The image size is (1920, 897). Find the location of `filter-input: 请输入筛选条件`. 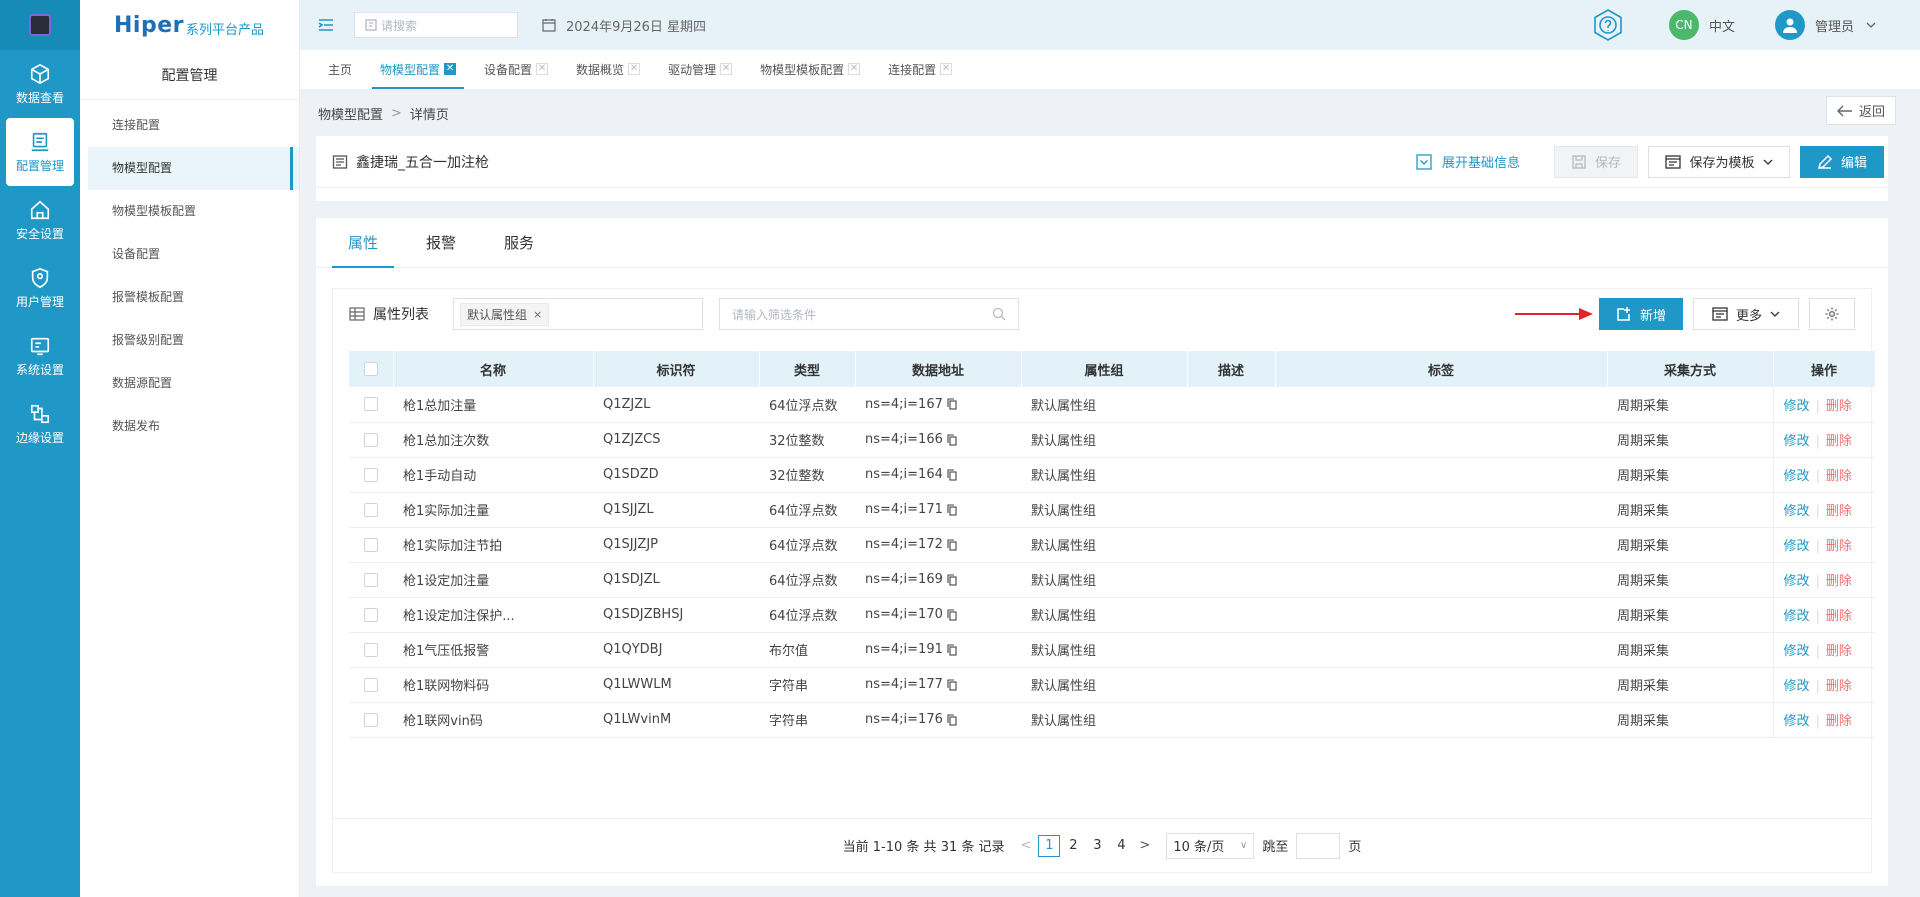

filter-input: 请输入筛选条件 is located at coordinates (869, 314).